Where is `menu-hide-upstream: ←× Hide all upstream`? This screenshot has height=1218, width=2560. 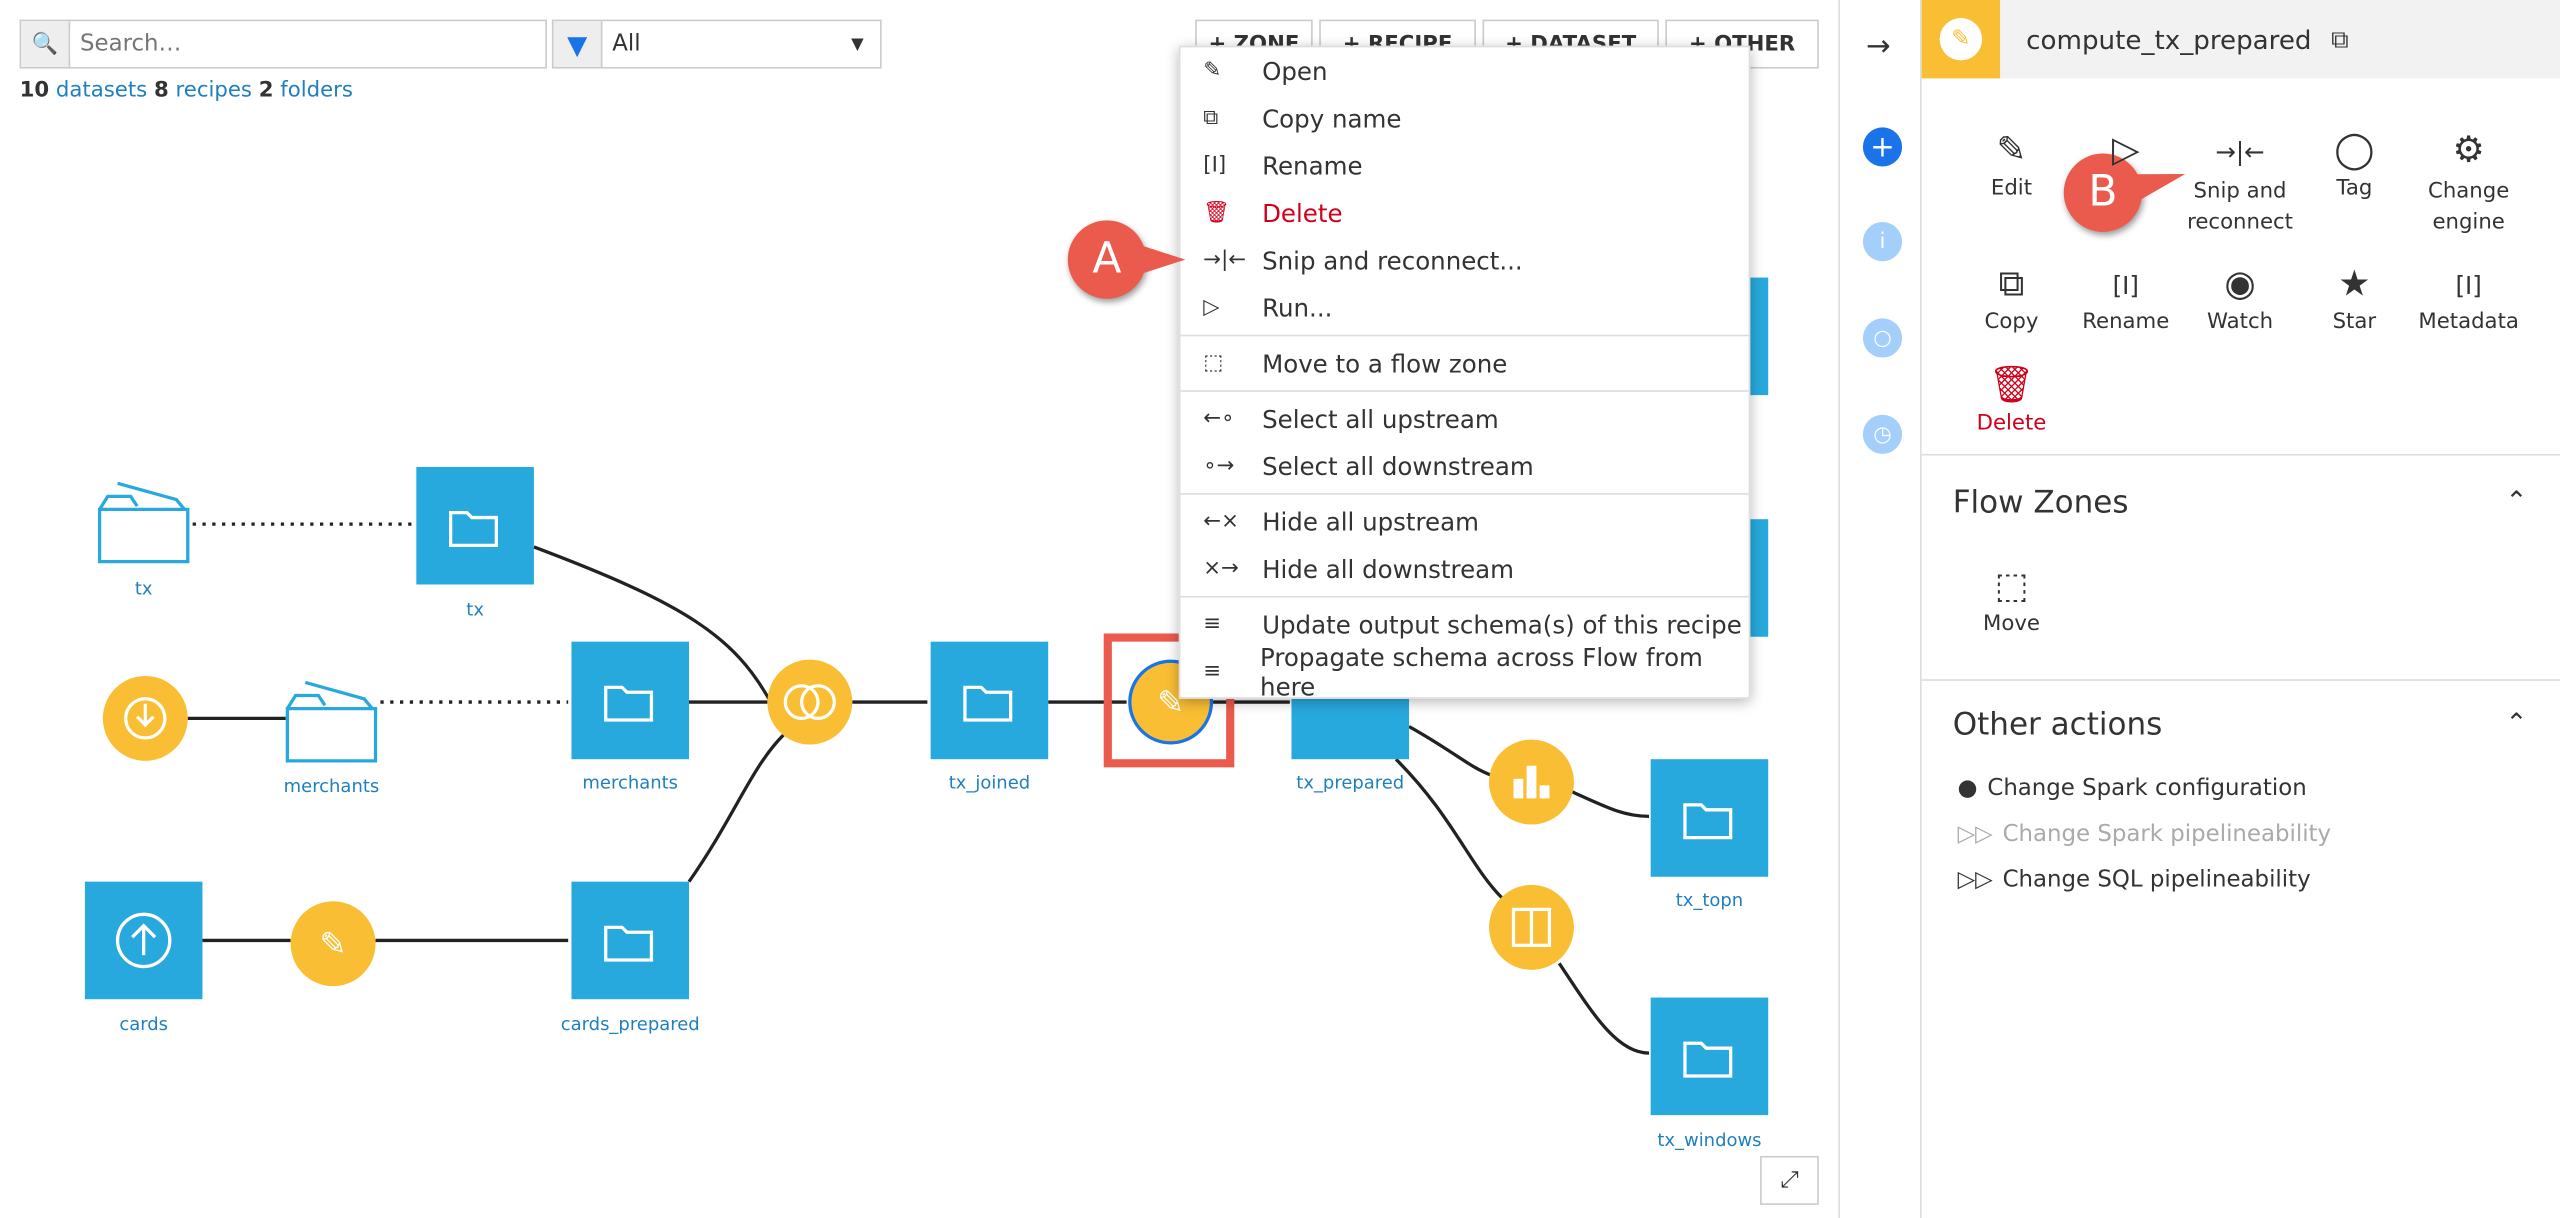
menu-hide-upstream: ←× Hide all upstream is located at coordinates (1464, 521).